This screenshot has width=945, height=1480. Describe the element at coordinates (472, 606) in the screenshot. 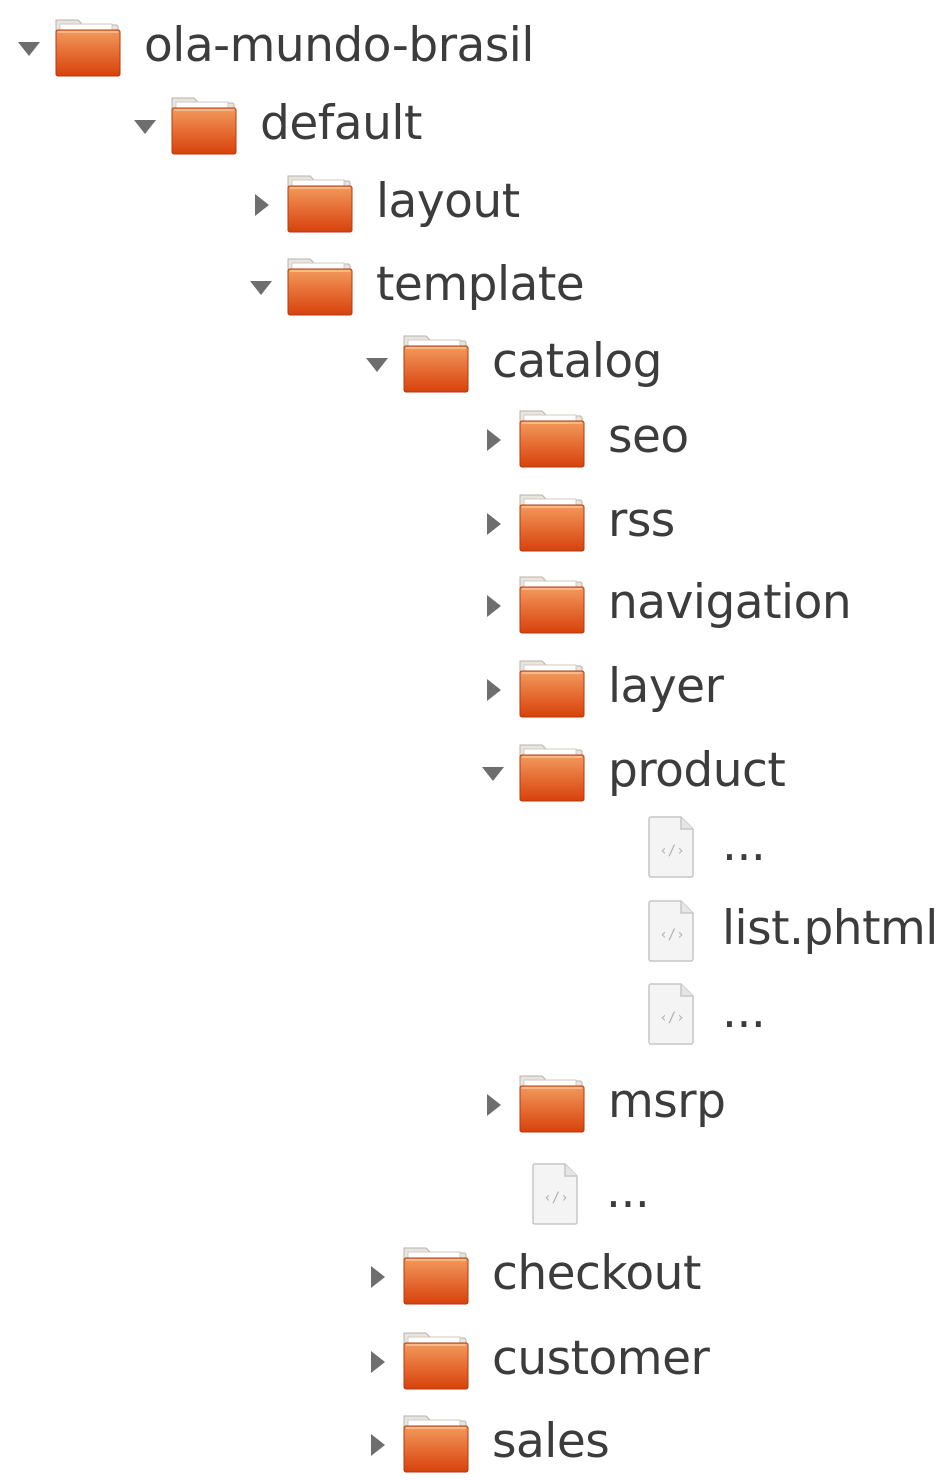

I see `tree-folder-row: navigation` at that location.